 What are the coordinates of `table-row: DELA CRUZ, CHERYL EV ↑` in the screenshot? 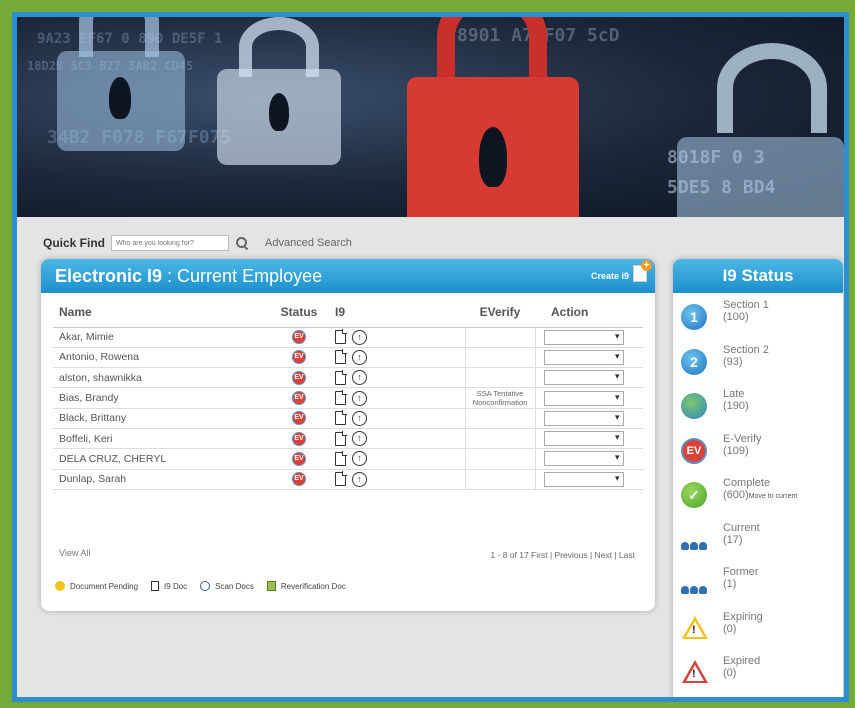 It's located at (348, 459).